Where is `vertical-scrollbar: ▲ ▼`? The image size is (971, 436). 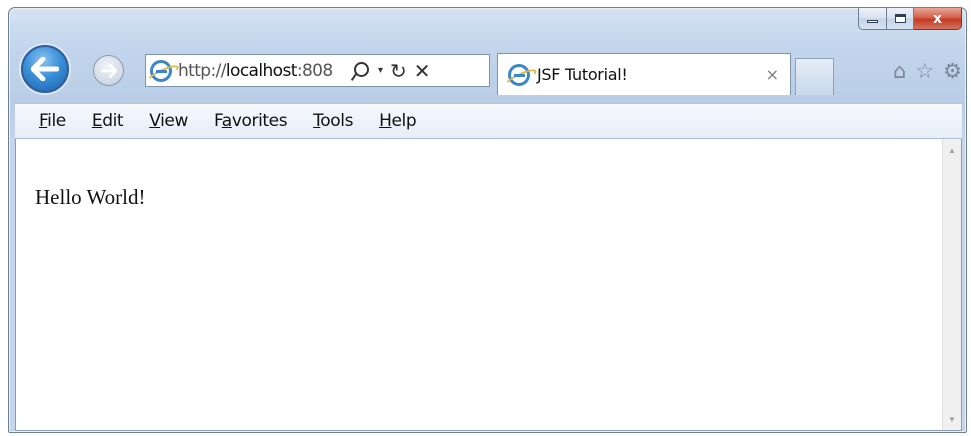 vertical-scrollbar: ▲ ▼ is located at coordinates (951, 284).